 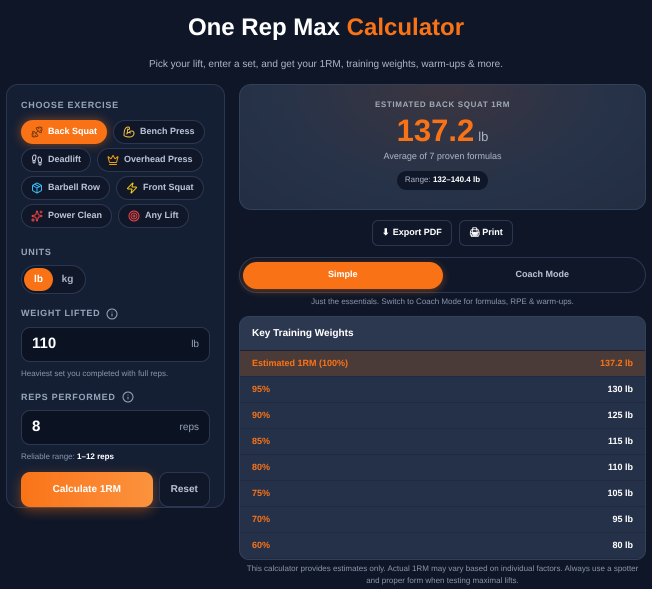 I want to click on section-label: CHOOSE EXERCISE, so click(x=70, y=105).